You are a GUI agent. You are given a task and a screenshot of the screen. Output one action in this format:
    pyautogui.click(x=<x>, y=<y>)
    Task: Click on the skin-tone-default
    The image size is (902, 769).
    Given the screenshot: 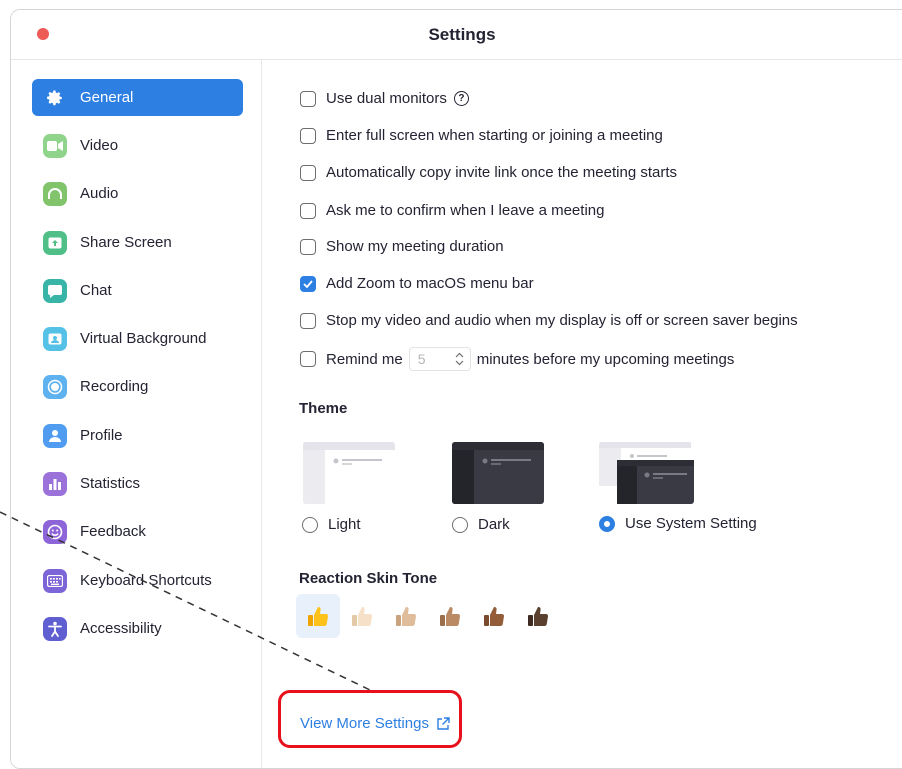 What is the action you would take?
    pyautogui.click(x=318, y=616)
    